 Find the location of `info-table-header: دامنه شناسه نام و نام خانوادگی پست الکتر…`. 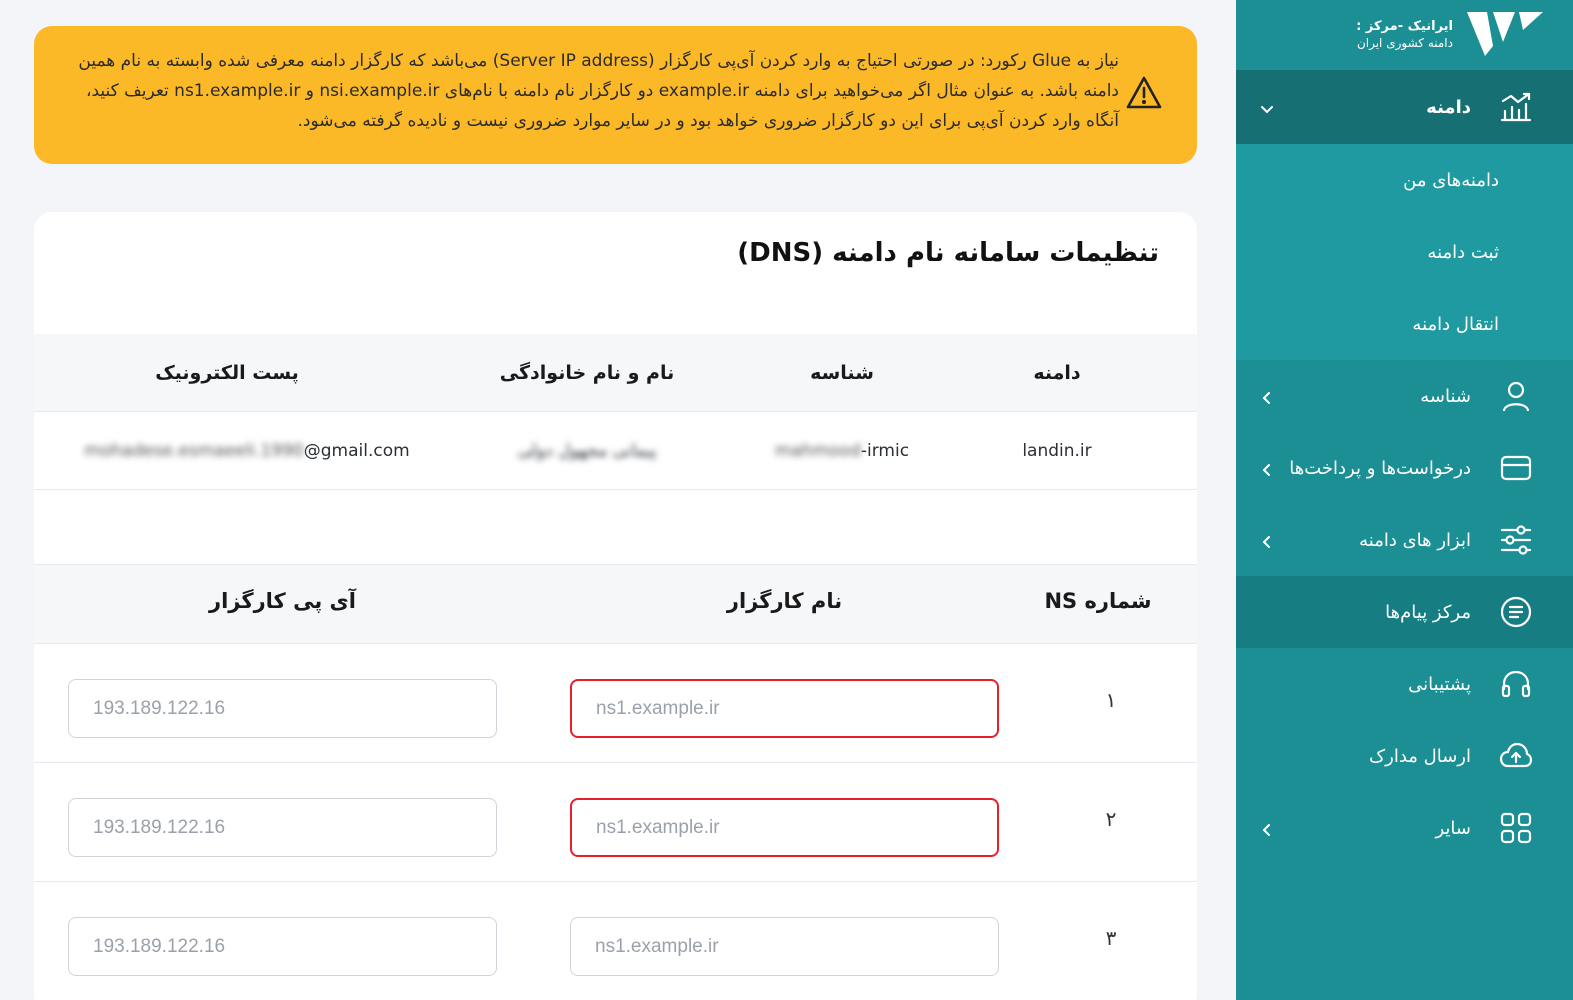

info-table-header: دامنه شناسه نام و نام خانوادگی پست الکتر… is located at coordinates (615, 373).